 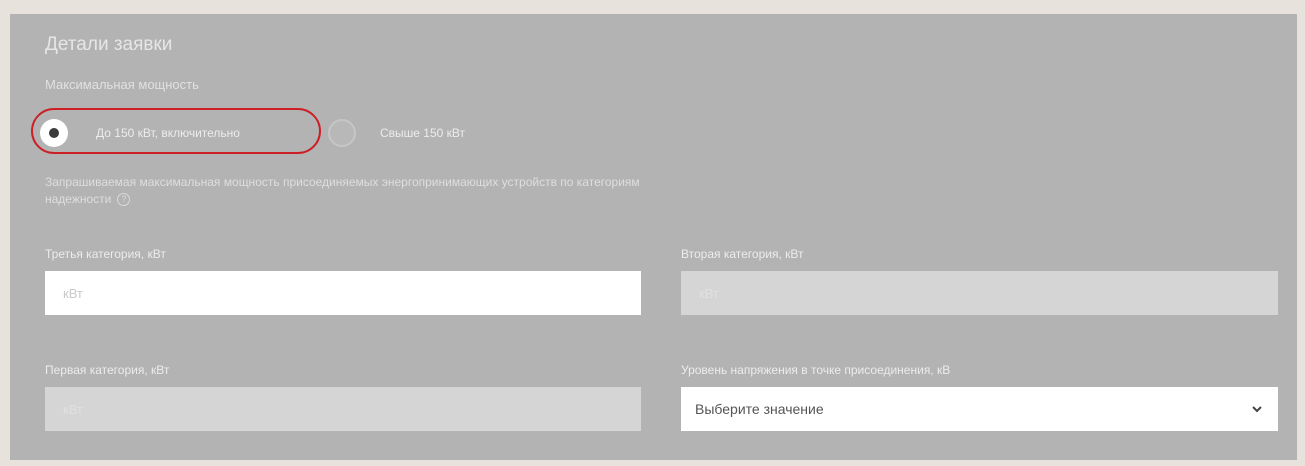 What do you see at coordinates (742, 254) in the screenshot?
I see `second-category-label: Вторая категория, кВт` at bounding box center [742, 254].